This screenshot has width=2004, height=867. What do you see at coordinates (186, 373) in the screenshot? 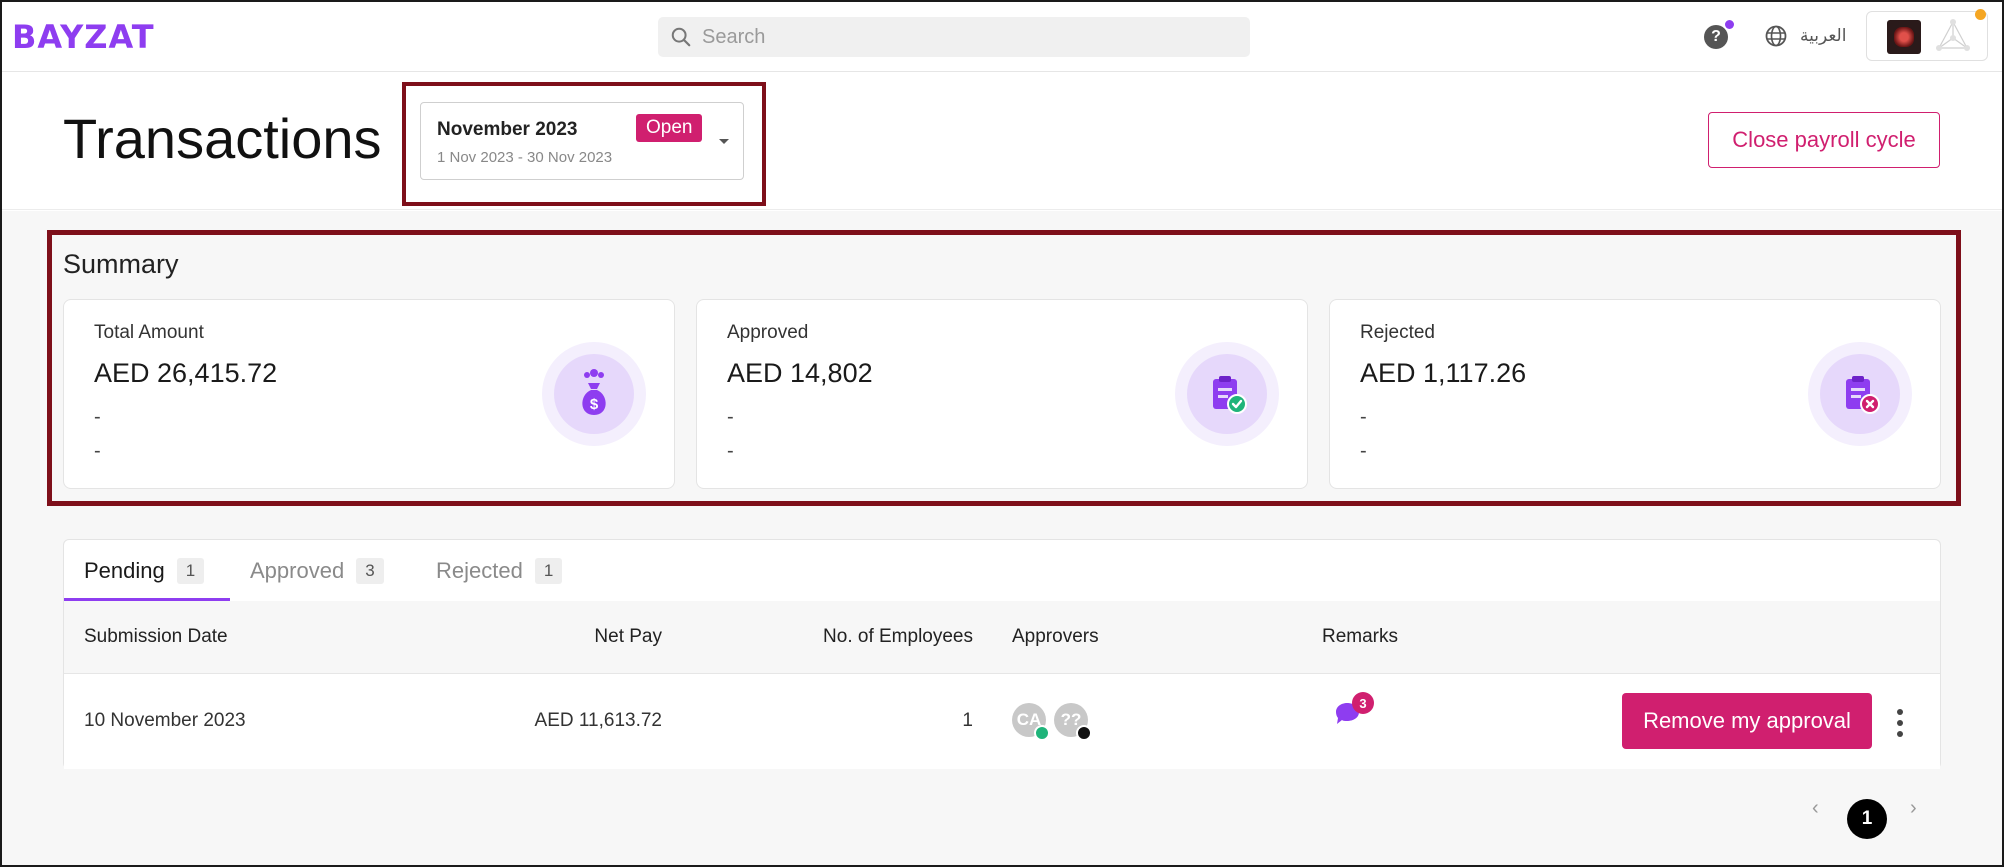
I see `card-value: AED 26,415.72` at bounding box center [186, 373].